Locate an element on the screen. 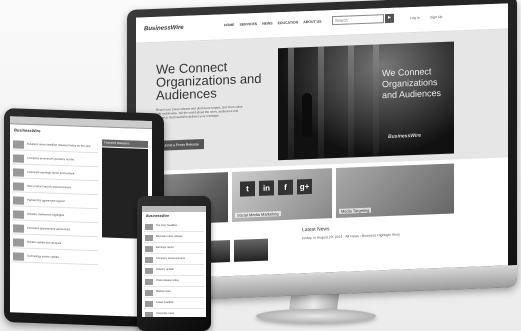 The width and height of the screenshot is (521, 331). phone-list-item: Top story headline is located at coordinates (174, 227).